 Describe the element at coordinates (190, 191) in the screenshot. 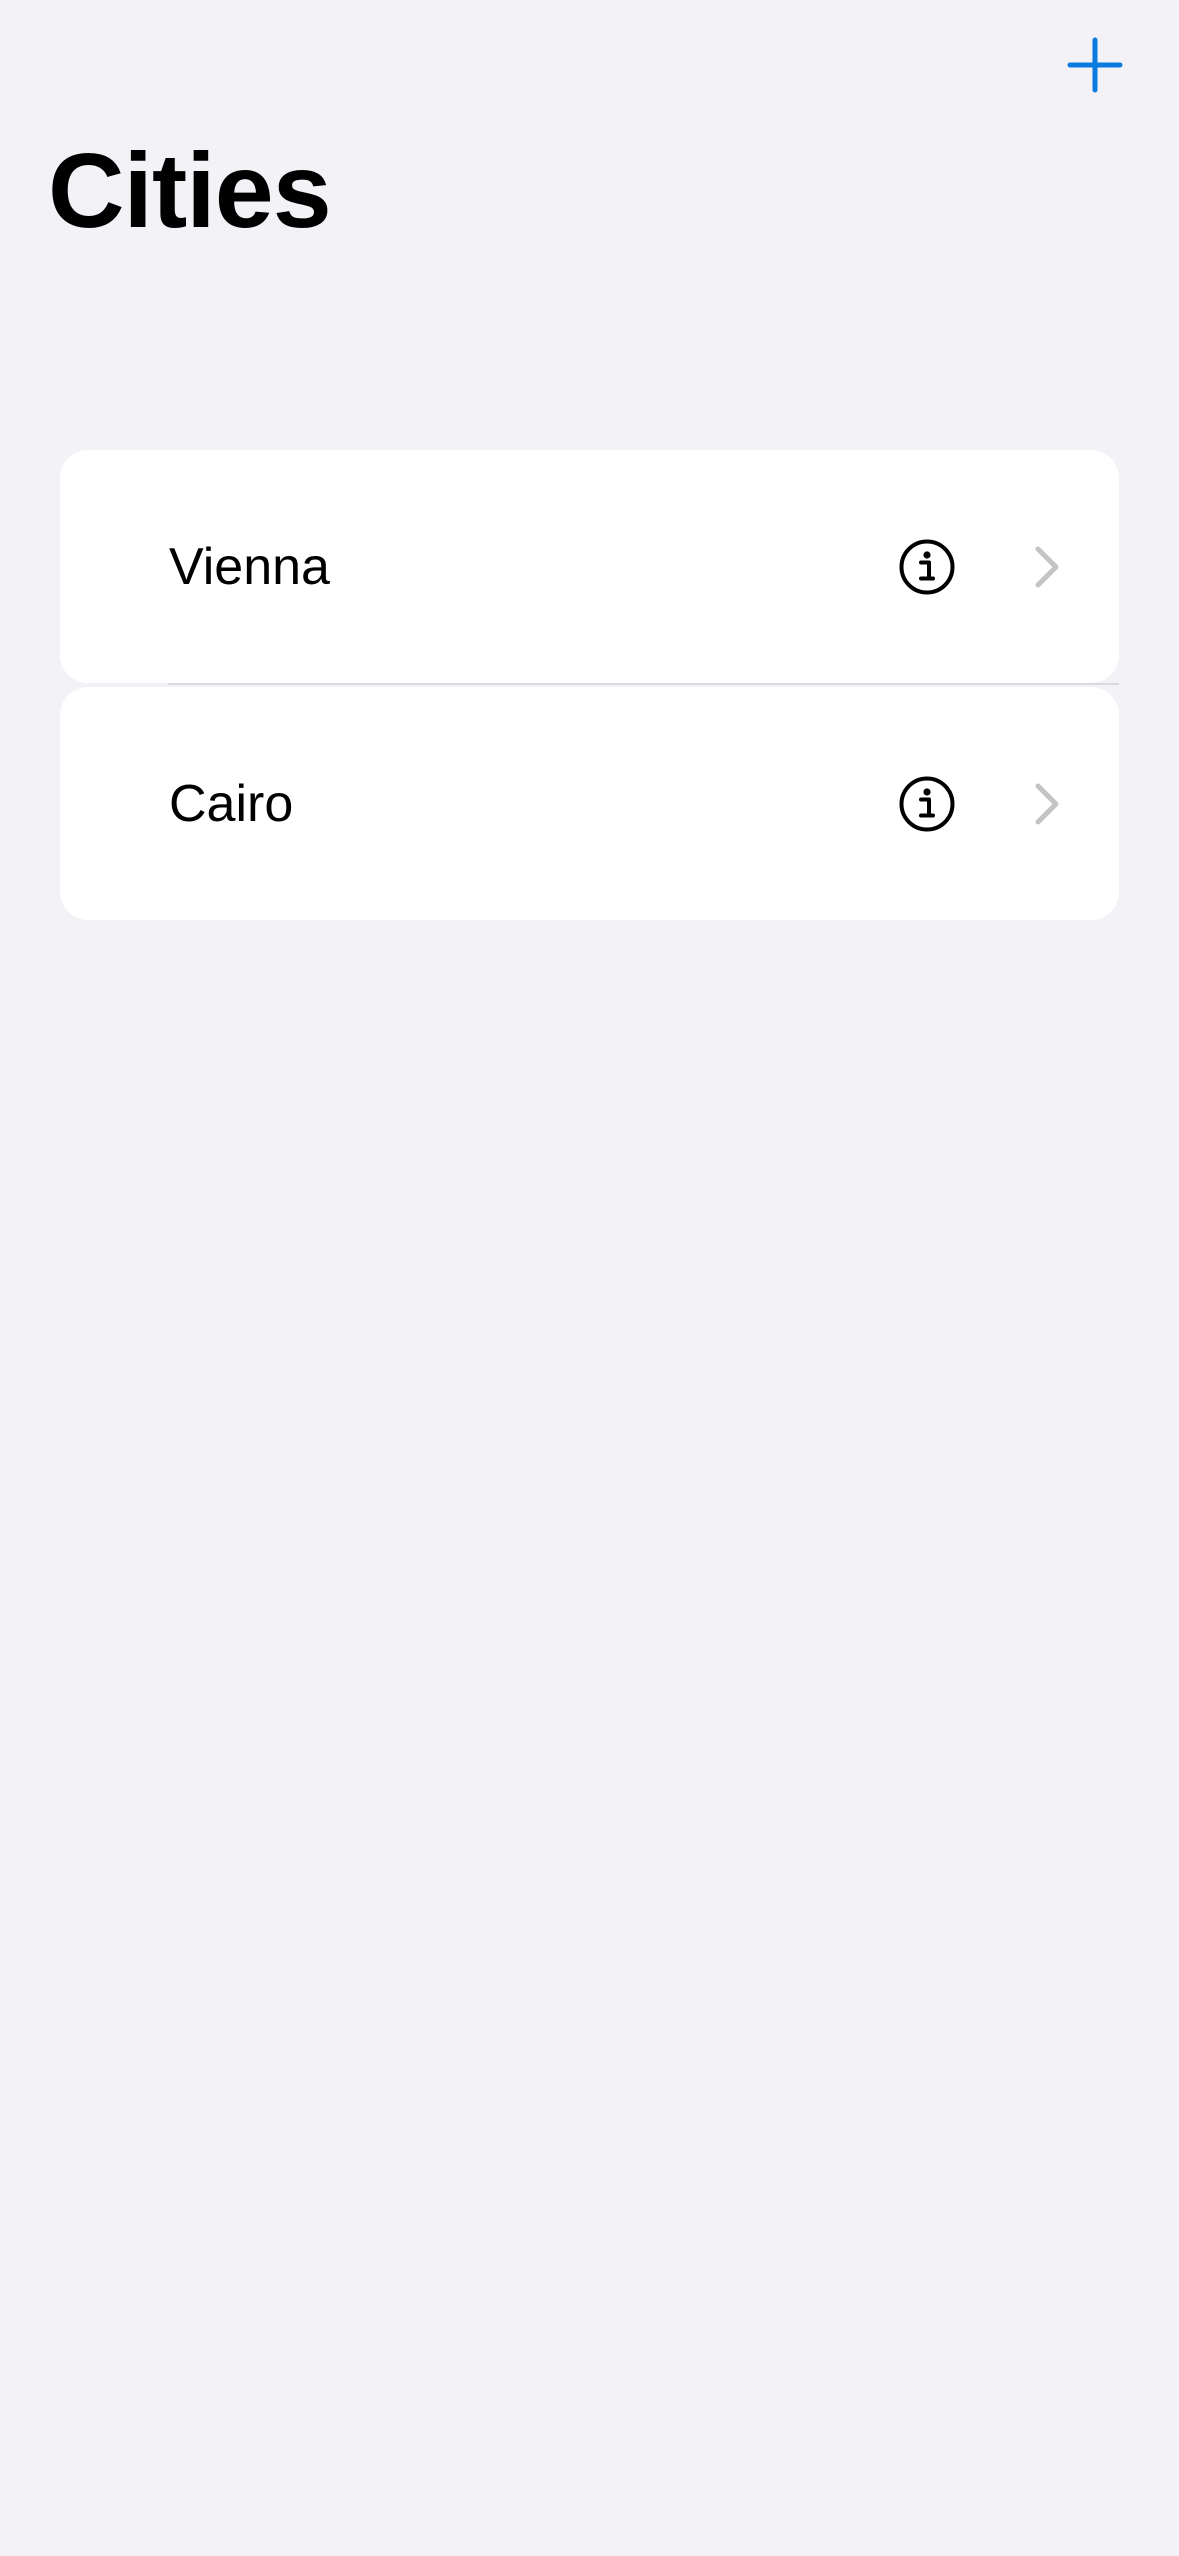

I see `page-title: Cities` at that location.